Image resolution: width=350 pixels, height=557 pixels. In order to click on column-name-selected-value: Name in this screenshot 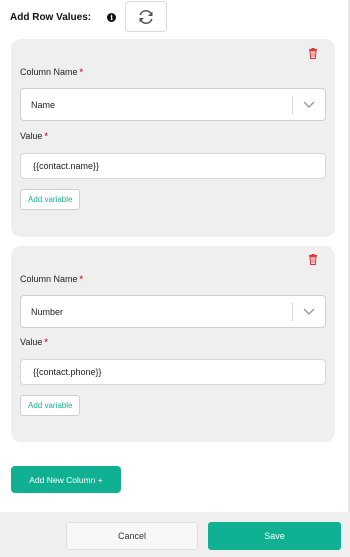, I will do `click(43, 104)`.